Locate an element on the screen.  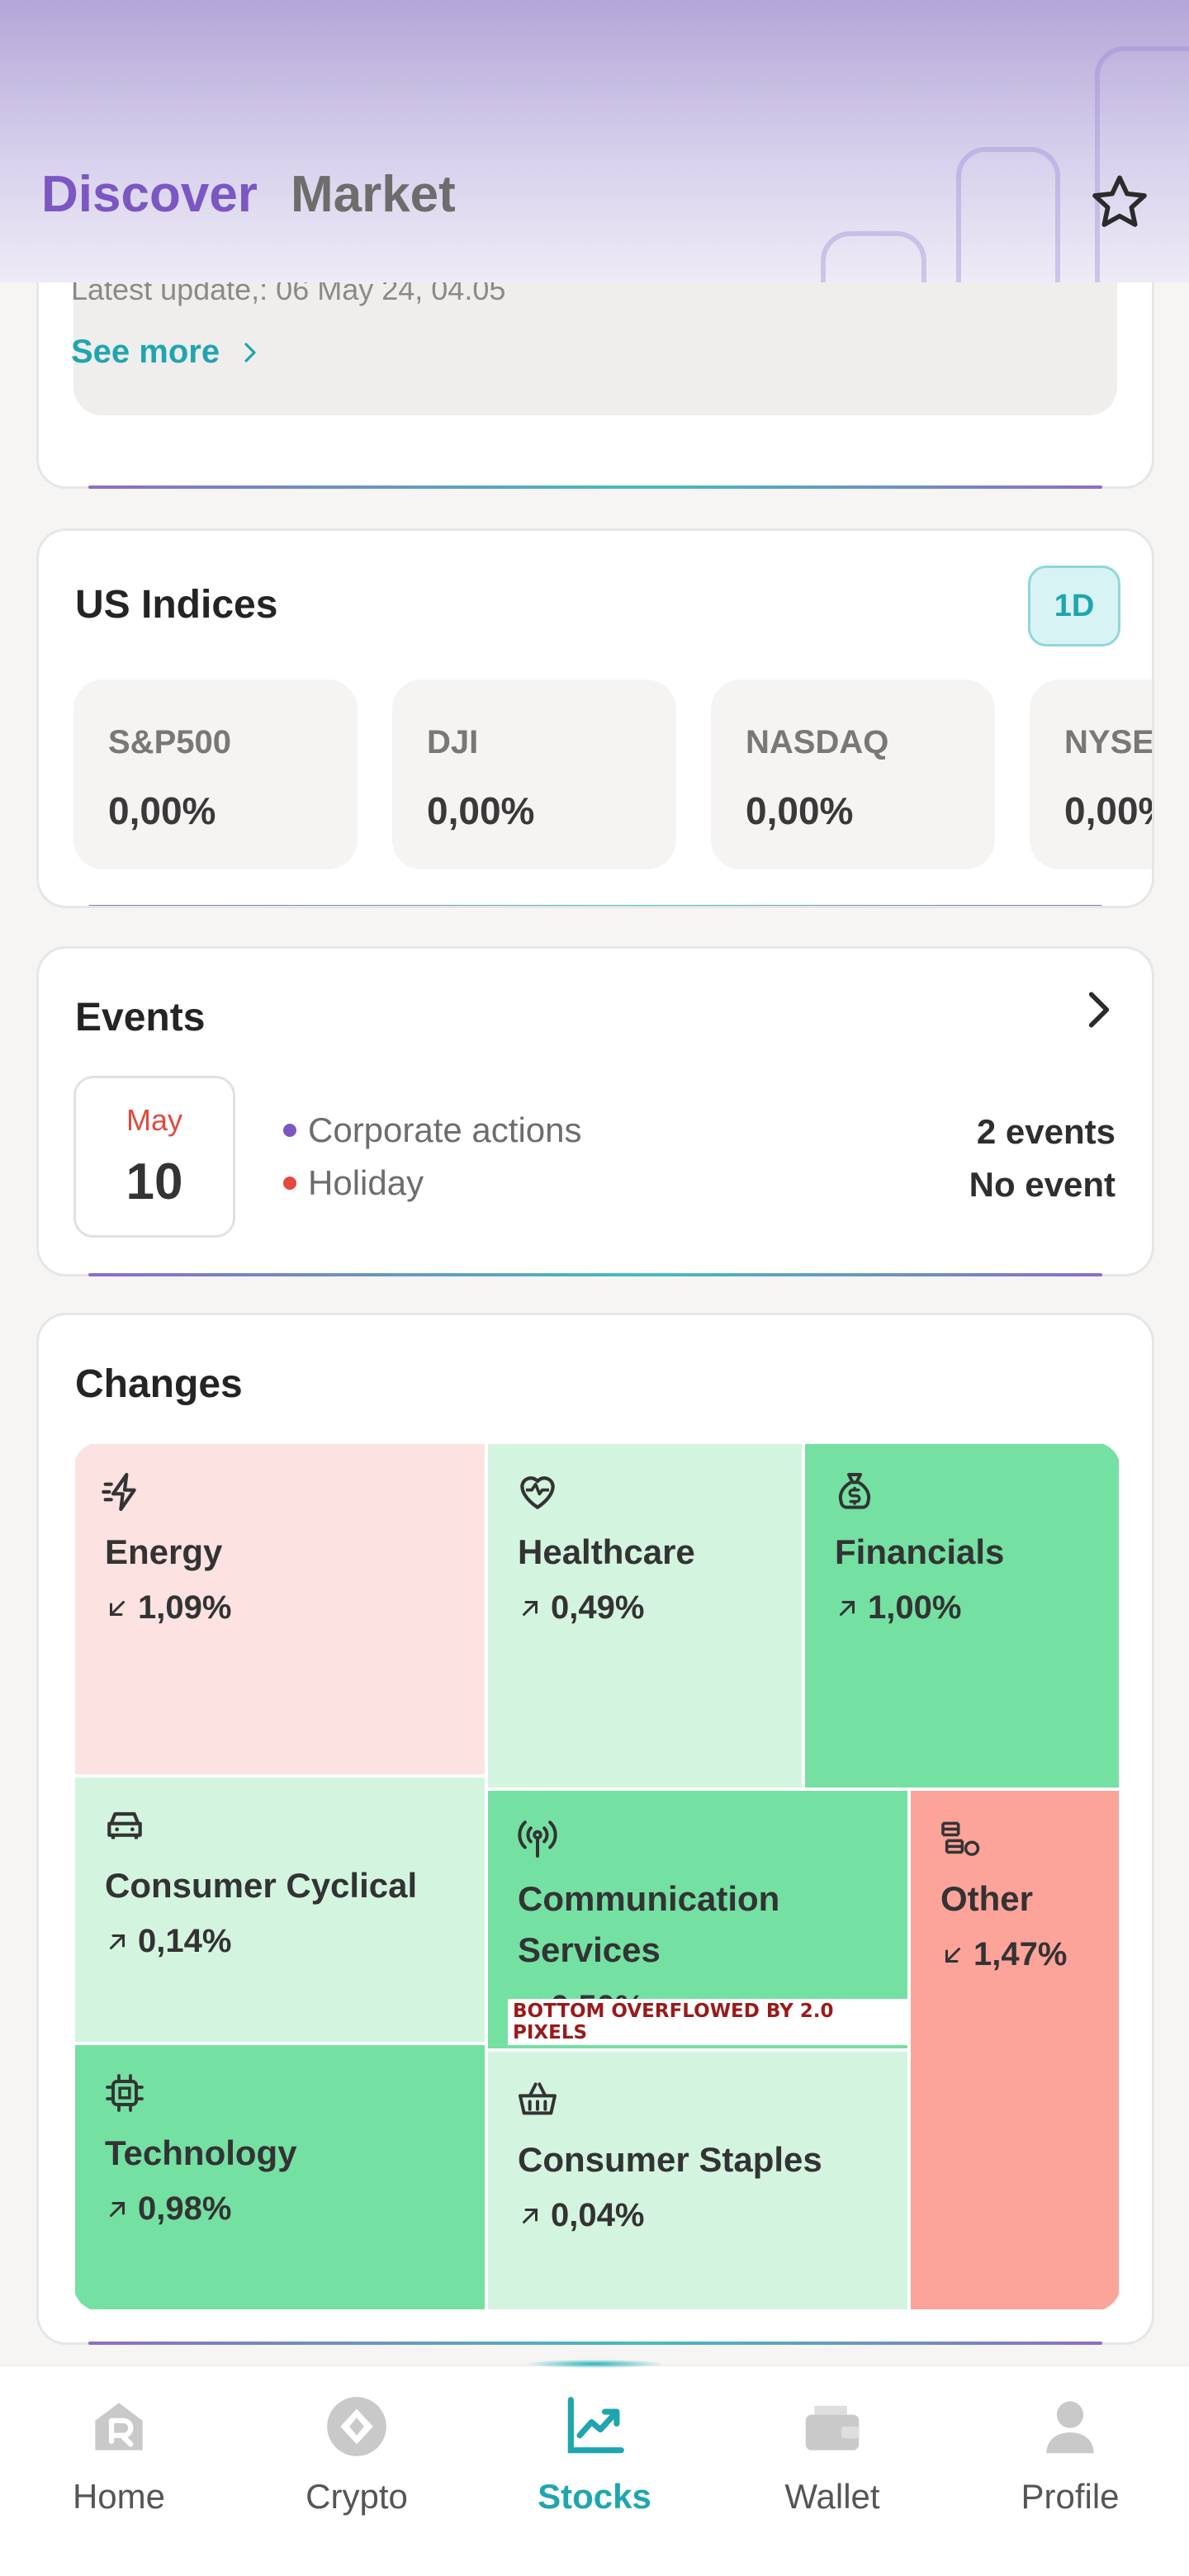
sector-name: Technology is located at coordinates (201, 2152).